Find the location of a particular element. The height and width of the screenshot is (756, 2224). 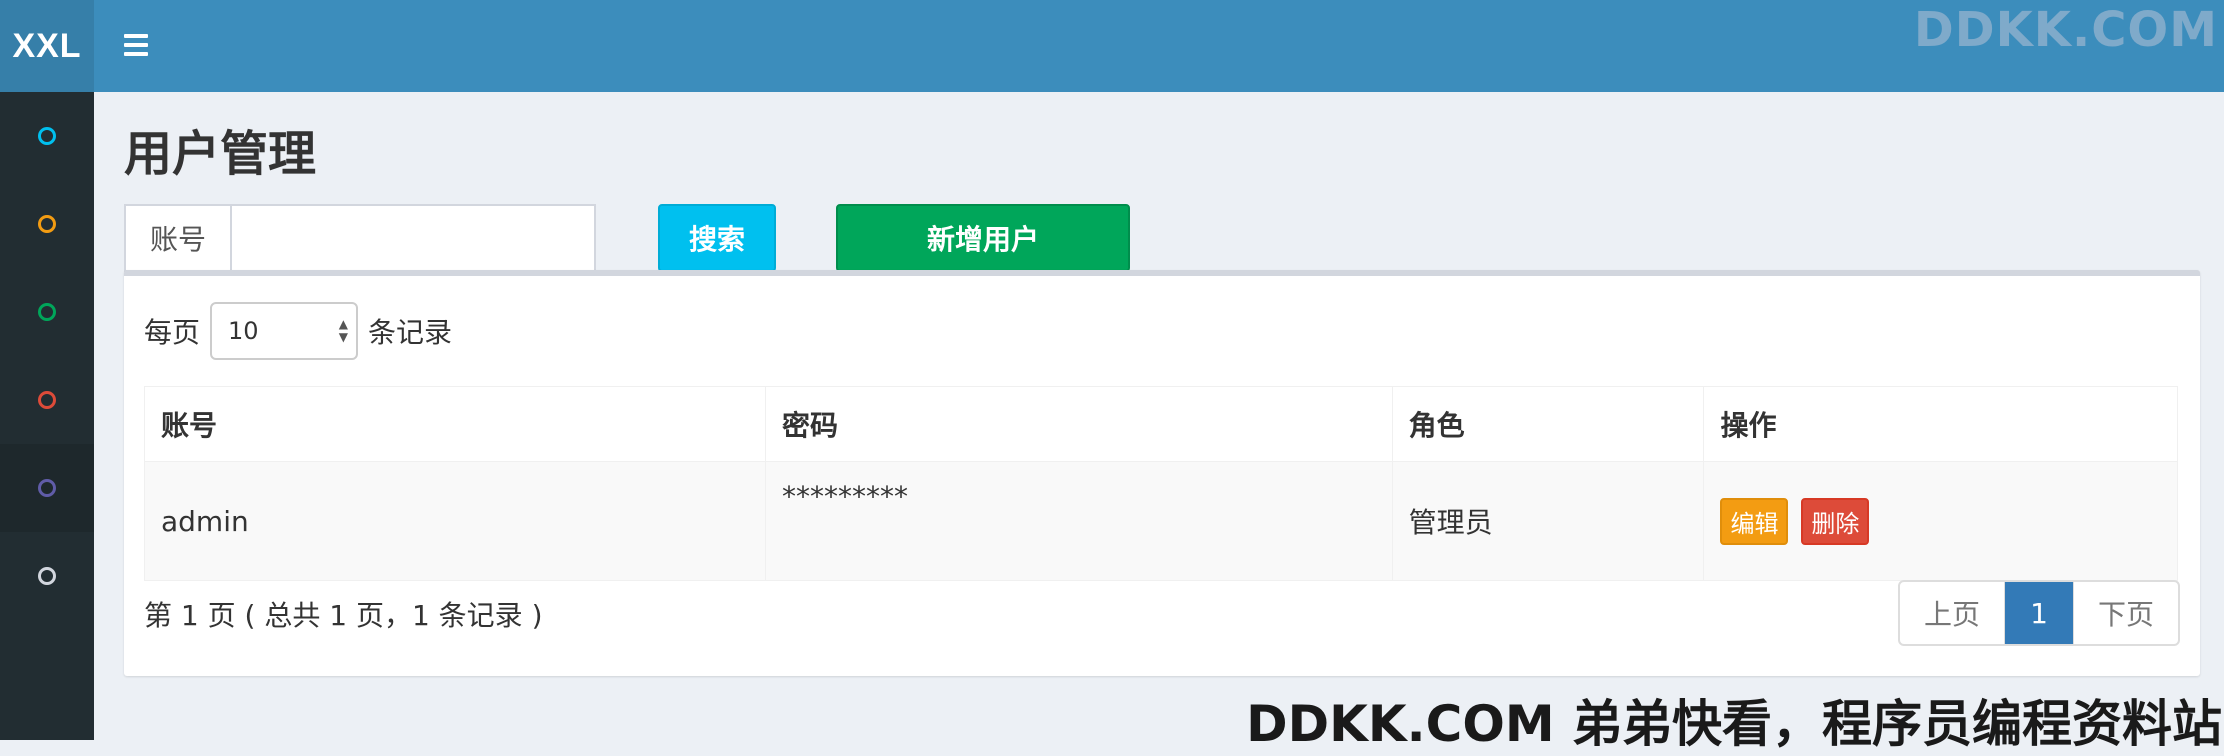

page-length-select: 10 ▲ ▼ is located at coordinates (284, 331).